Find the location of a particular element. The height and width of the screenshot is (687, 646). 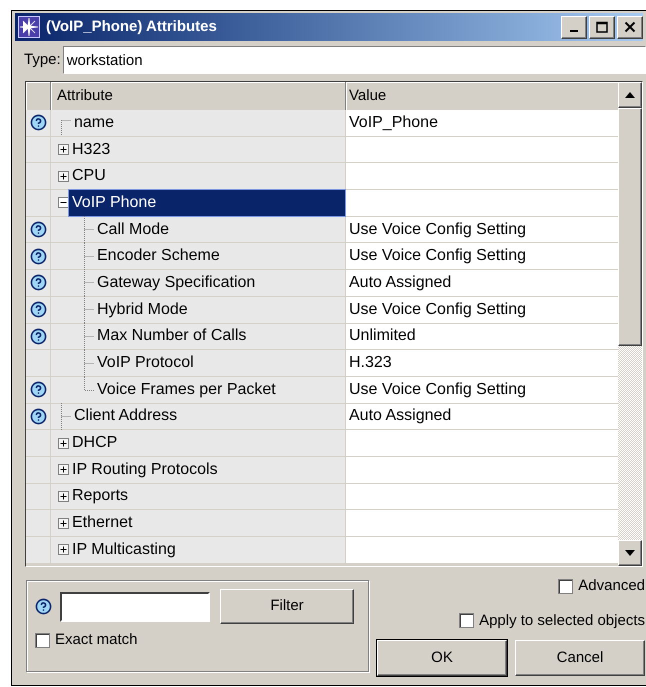

star-icon is located at coordinates (29, 27).